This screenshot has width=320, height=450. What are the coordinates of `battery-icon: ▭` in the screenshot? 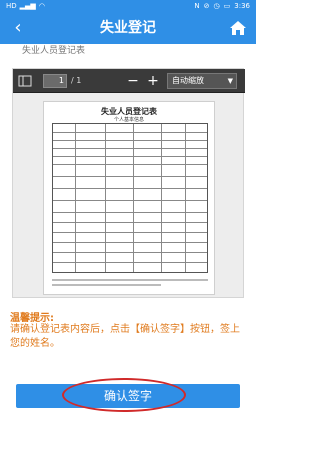 It's located at (227, 6).